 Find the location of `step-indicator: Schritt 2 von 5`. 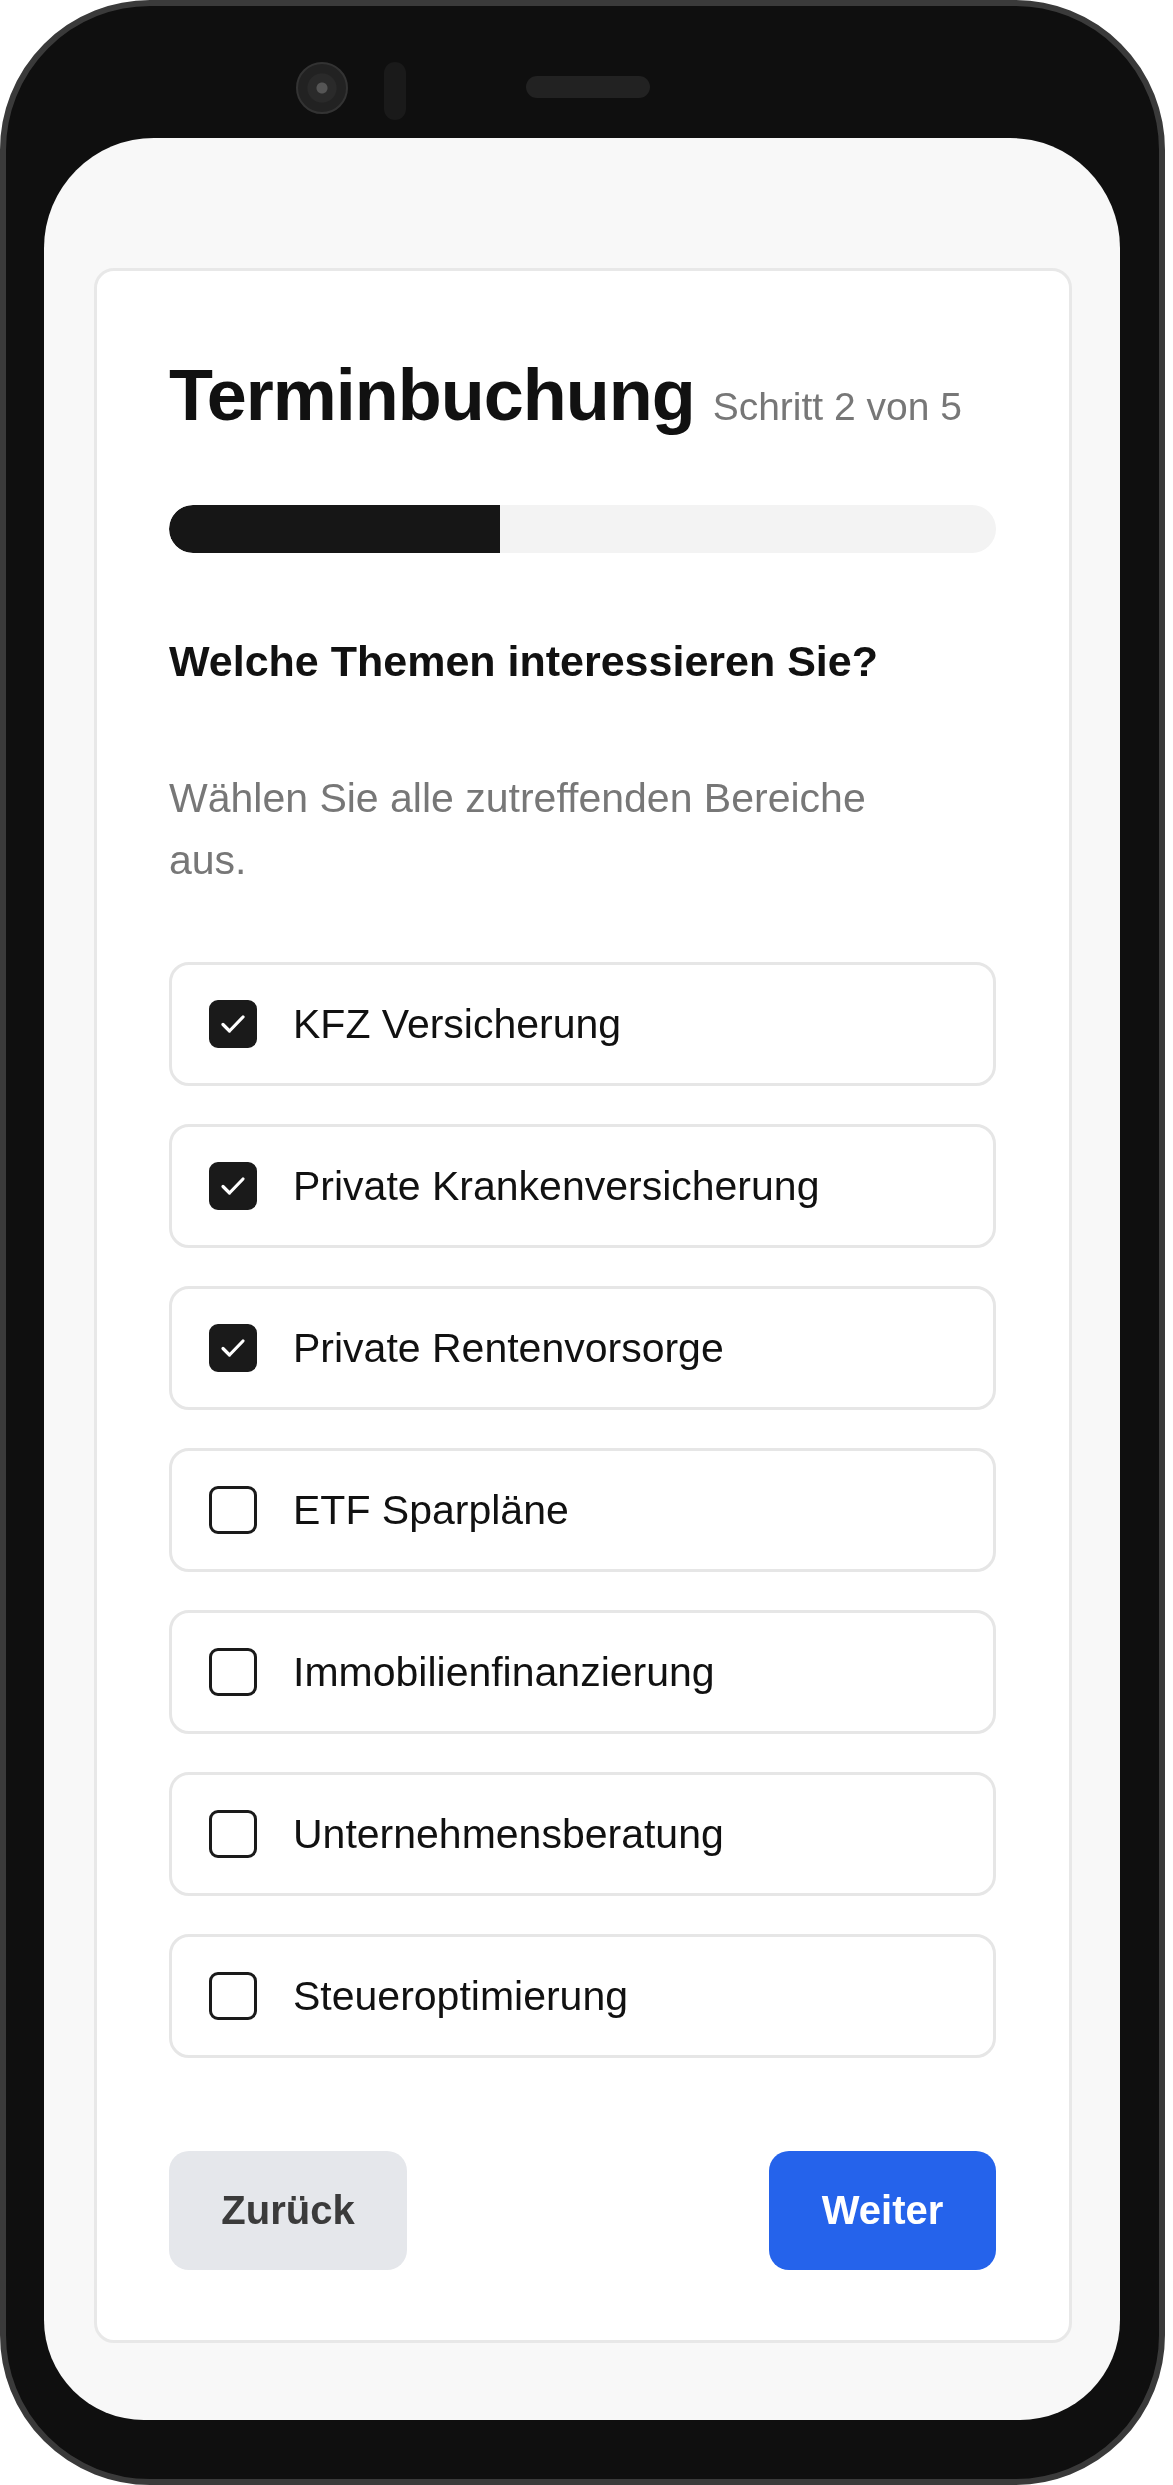

step-indicator: Schritt 2 von 5 is located at coordinates (837, 407).